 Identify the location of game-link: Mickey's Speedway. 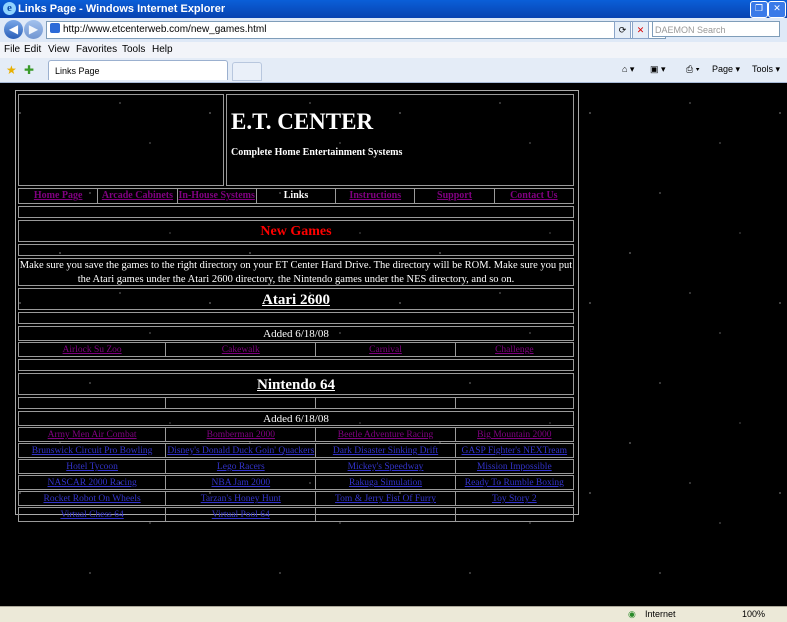
(386, 466).